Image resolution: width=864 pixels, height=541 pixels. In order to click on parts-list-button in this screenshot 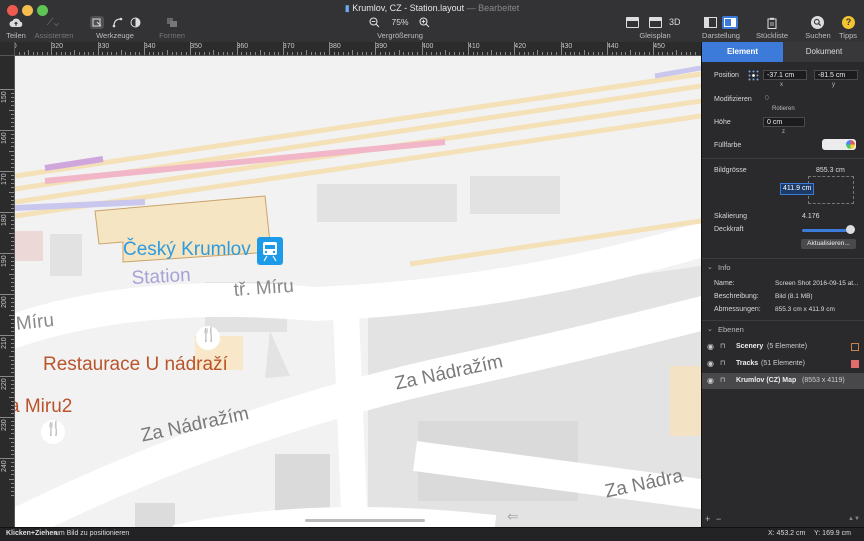, I will do `click(772, 22)`.